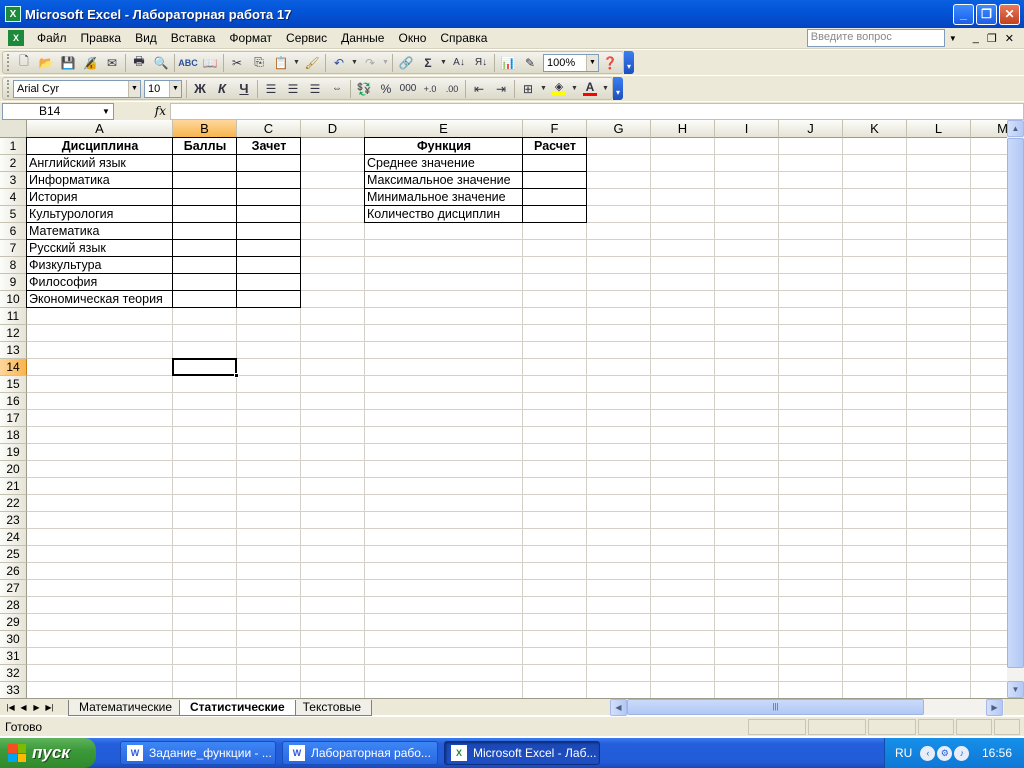 This screenshot has height=768, width=1024. Describe the element at coordinates (100, 214) in the screenshot. I see `discipline-cell: Культурология` at that location.